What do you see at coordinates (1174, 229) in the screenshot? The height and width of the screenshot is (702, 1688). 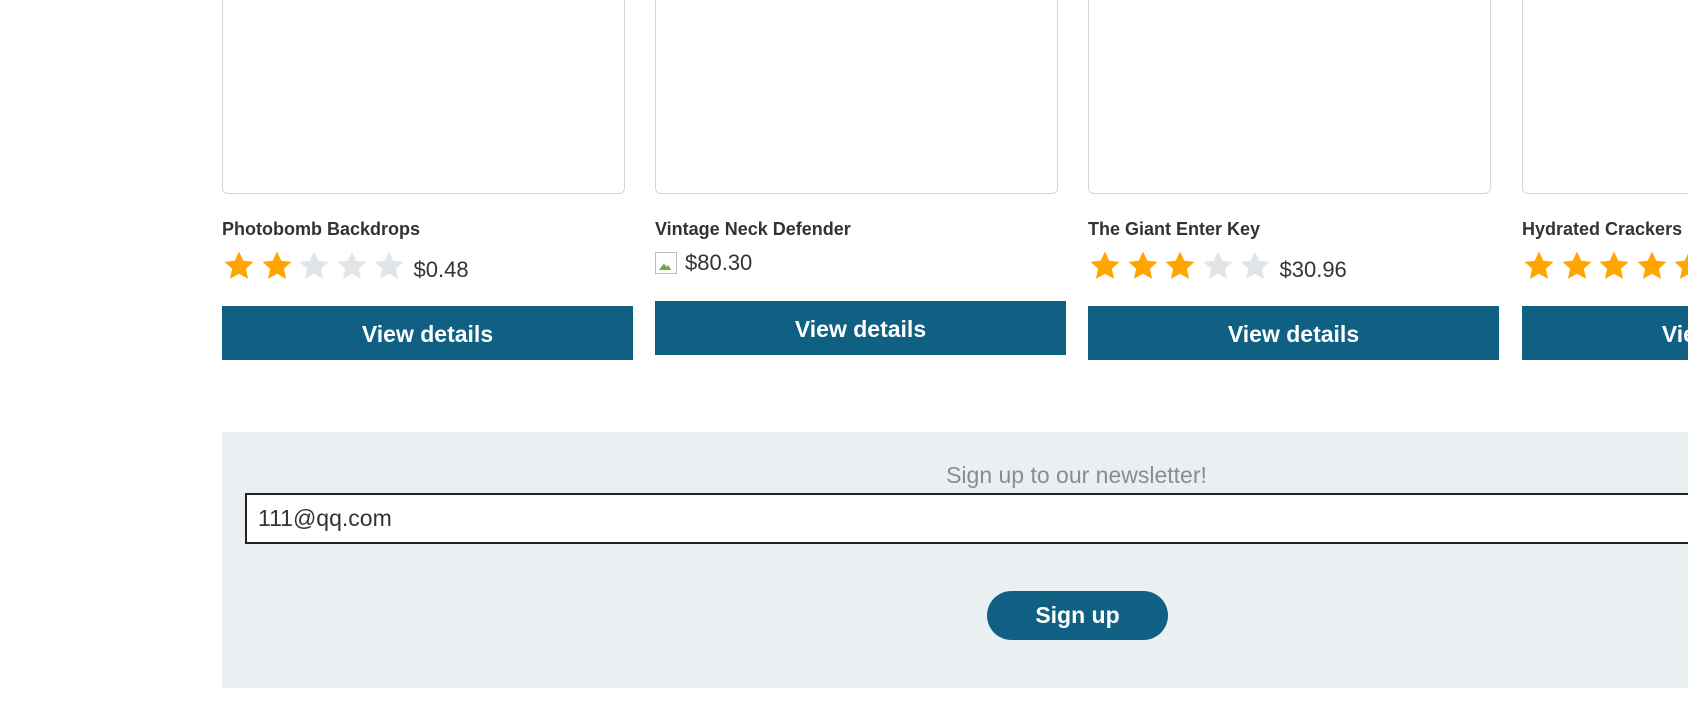 I see `product-name: The Giant Enter Key` at bounding box center [1174, 229].